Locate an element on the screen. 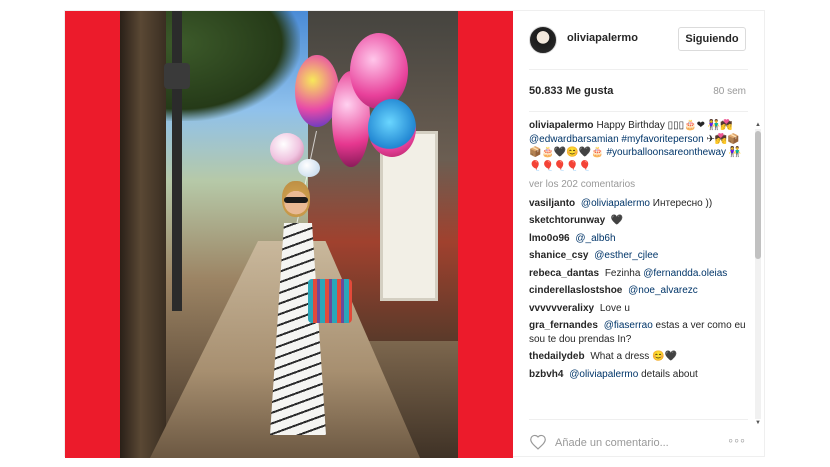 This screenshot has height=467, width=830. woven-basket is located at coordinates (330, 301).